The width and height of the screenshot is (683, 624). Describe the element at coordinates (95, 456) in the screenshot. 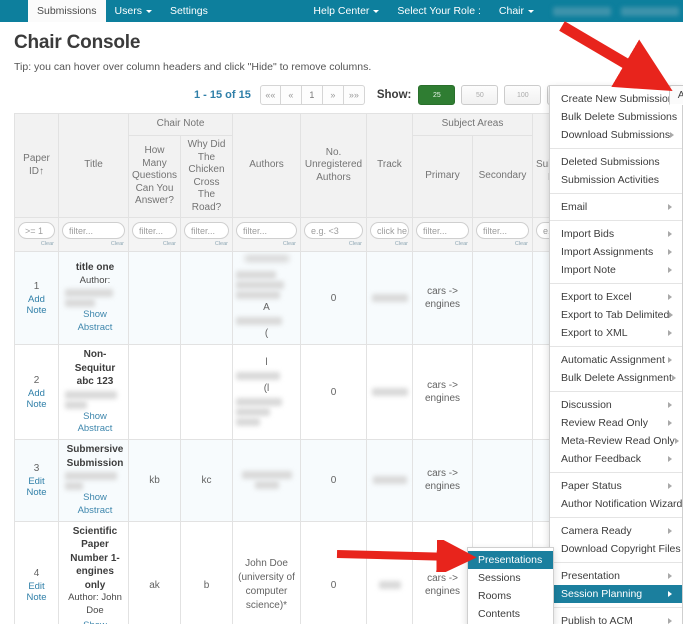

I see `submission-title: Submersive Submission` at that location.